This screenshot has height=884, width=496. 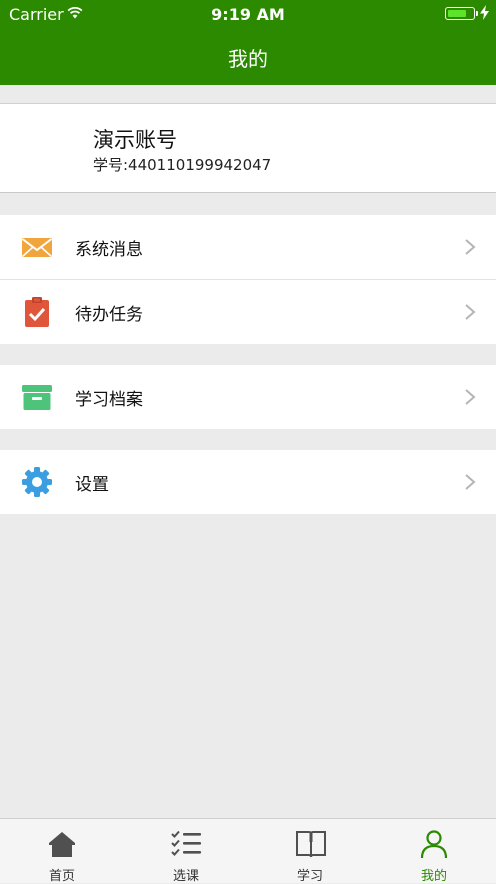 What do you see at coordinates (248, 59) in the screenshot?
I see `page-title: 我的` at bounding box center [248, 59].